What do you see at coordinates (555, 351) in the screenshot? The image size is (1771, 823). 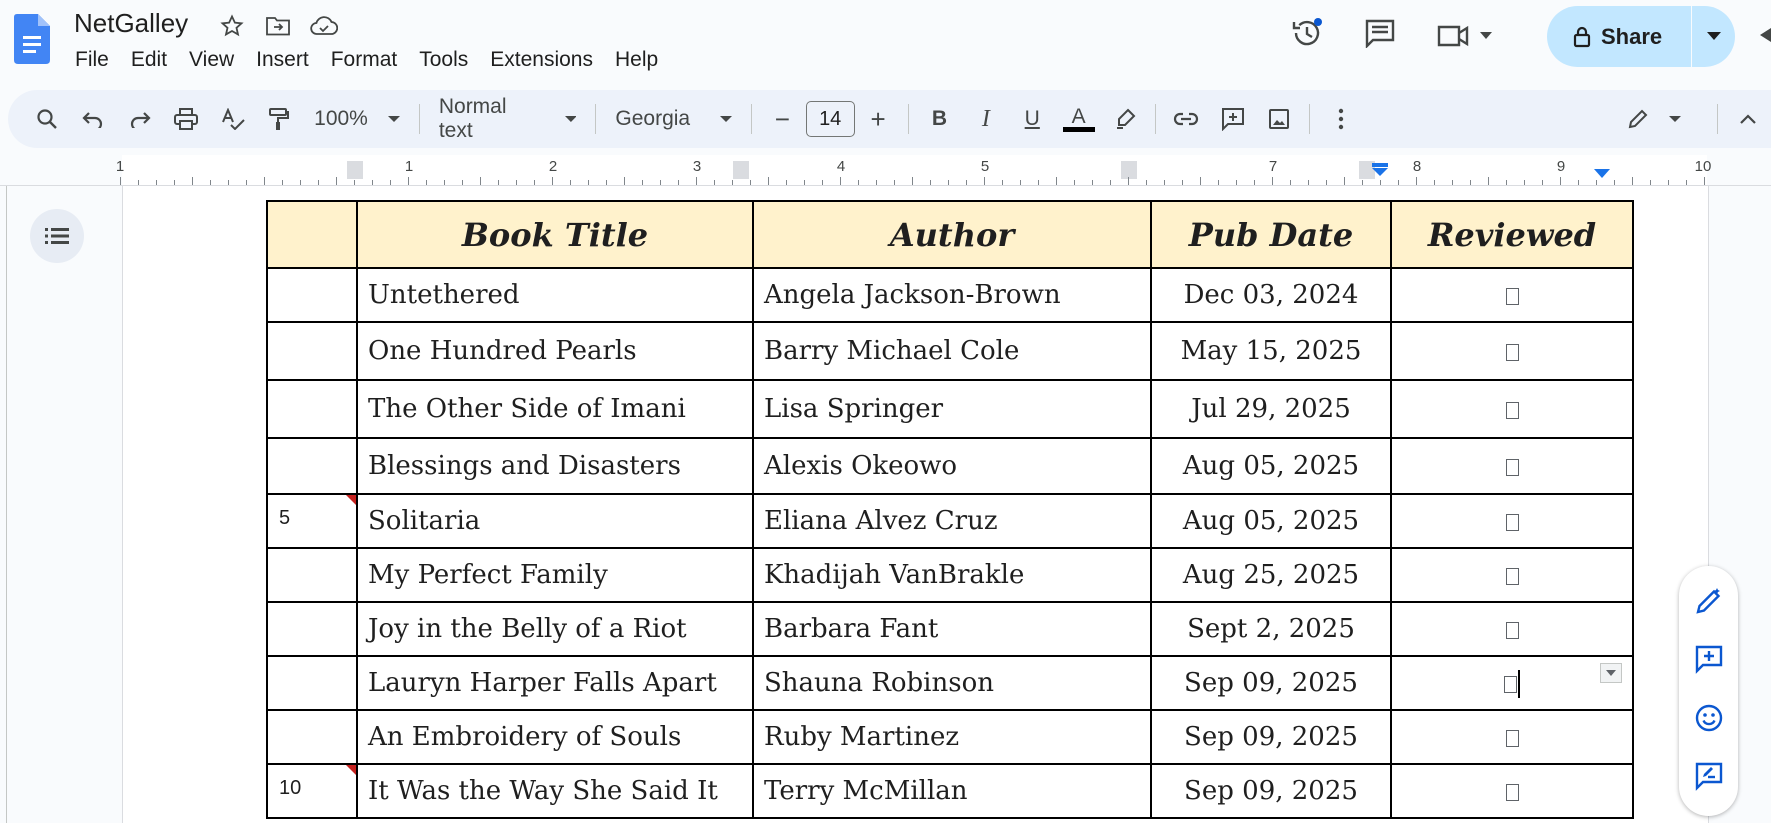 I see `book-title-cell: One Hundred Pearls` at bounding box center [555, 351].